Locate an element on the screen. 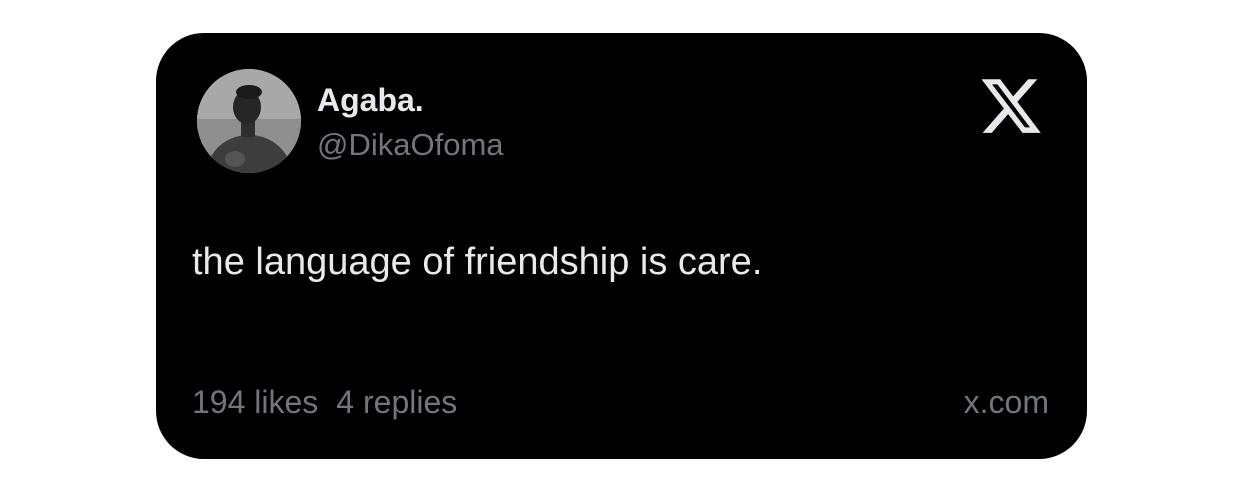 This screenshot has width=1242, height=493. x-logo-icon is located at coordinates (1011, 106).